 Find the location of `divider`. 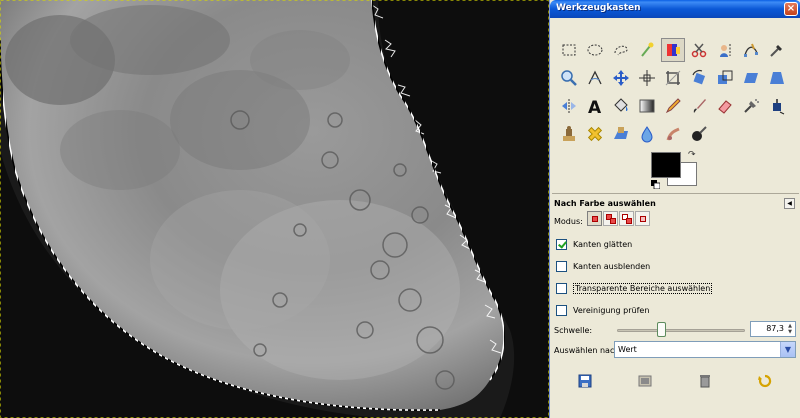

divider is located at coordinates (675, 193).